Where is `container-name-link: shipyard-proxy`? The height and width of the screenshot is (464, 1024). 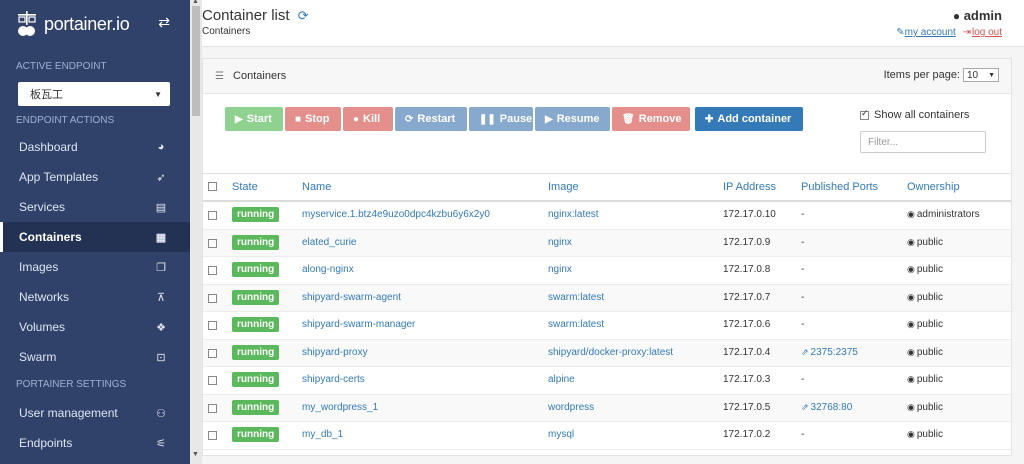
container-name-link: shipyard-proxy is located at coordinates (335, 352).